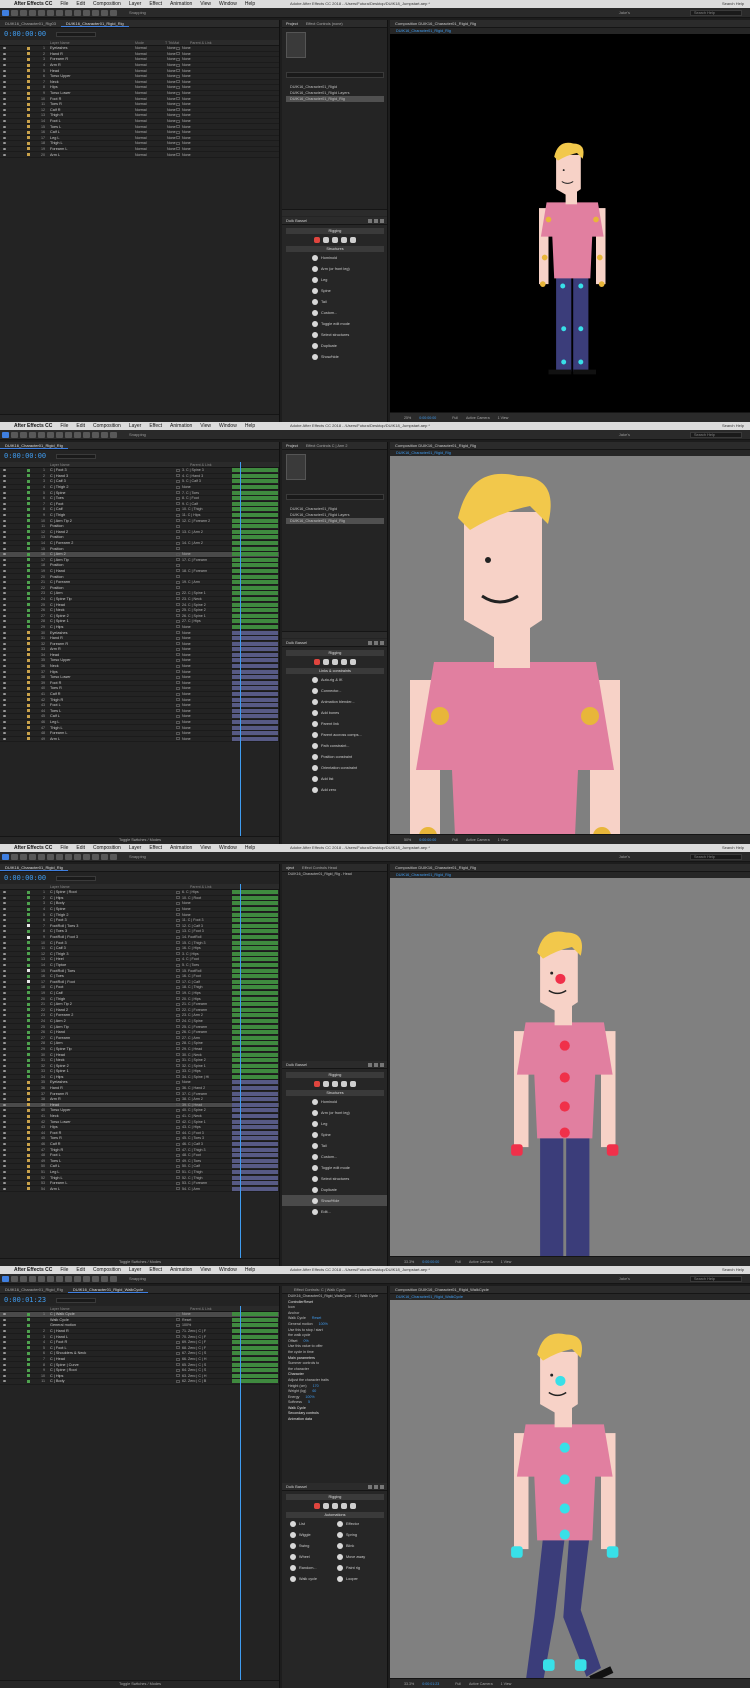  I want to click on parent-select: 25. C | Spine 2, so click(199, 610).